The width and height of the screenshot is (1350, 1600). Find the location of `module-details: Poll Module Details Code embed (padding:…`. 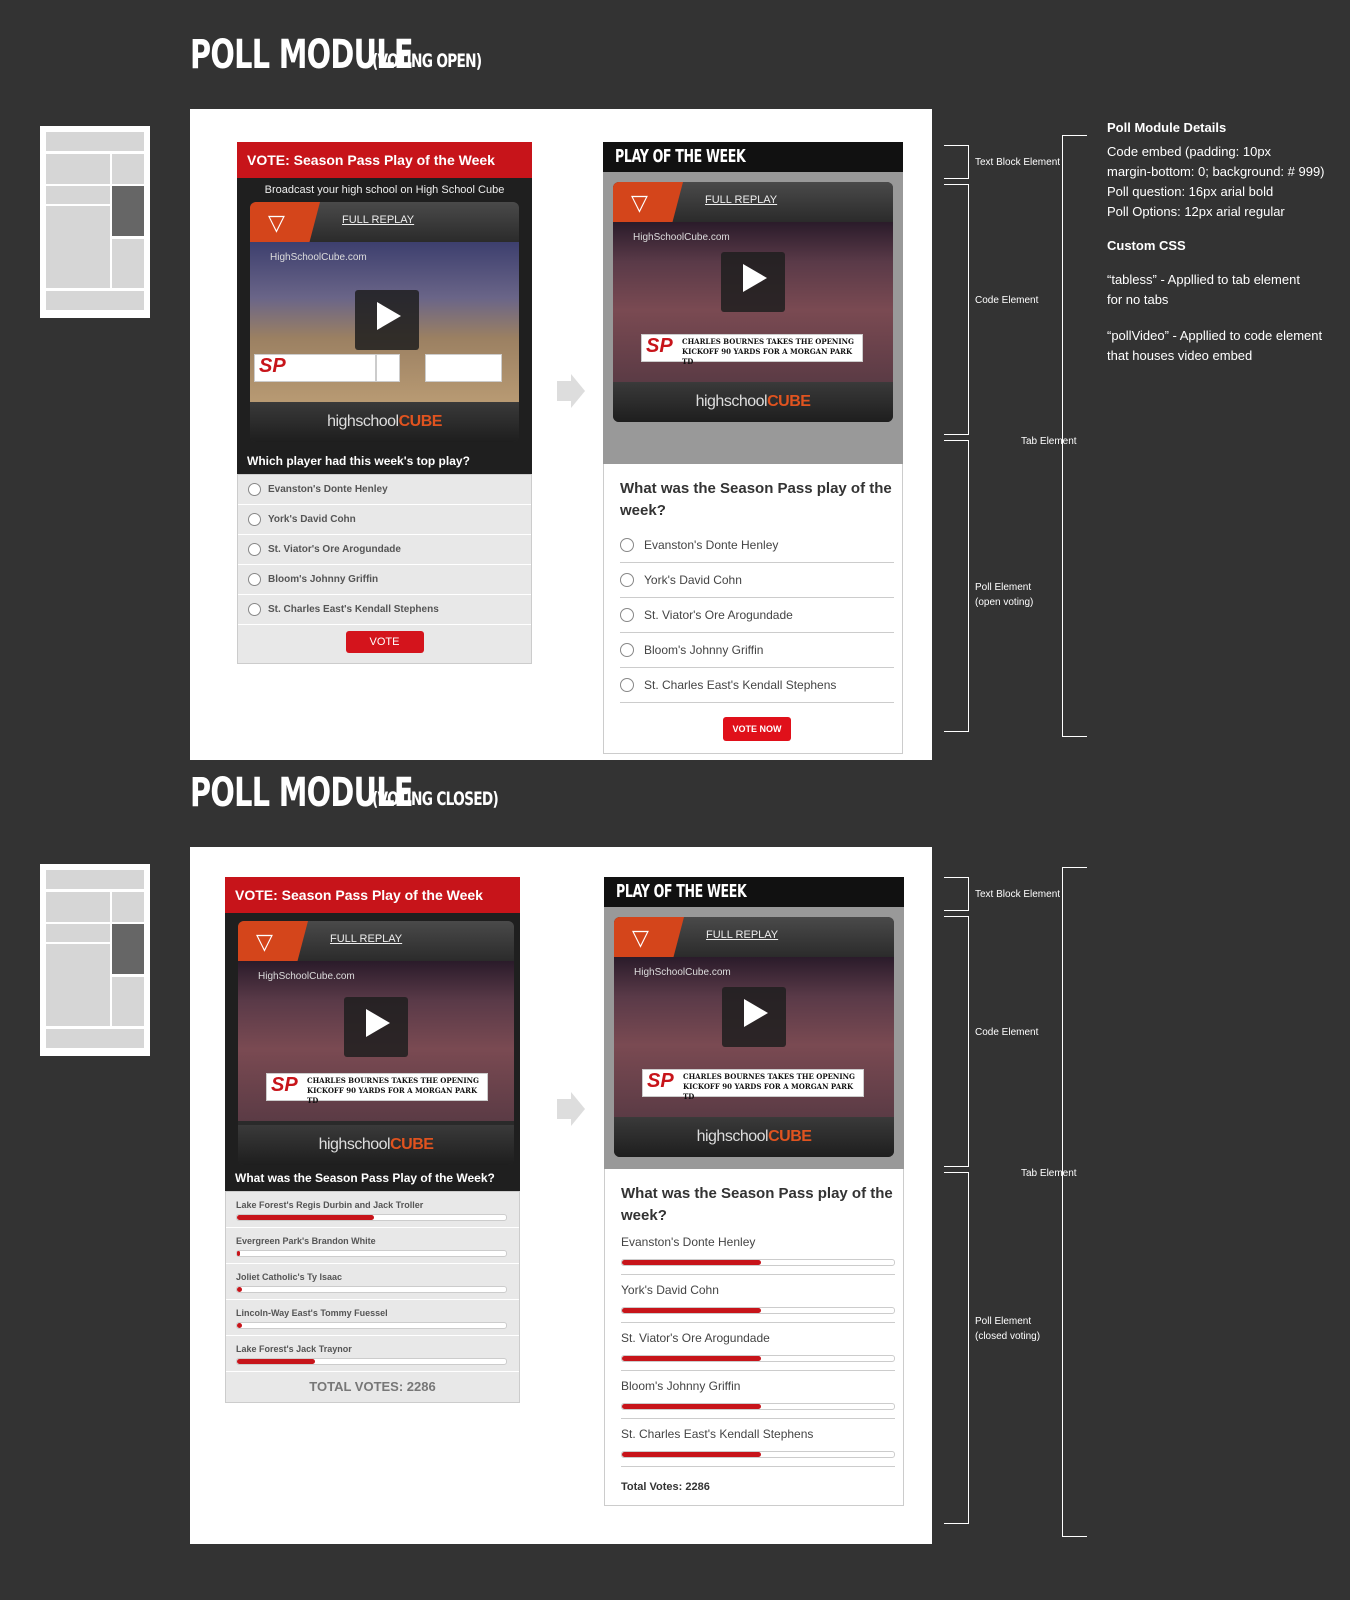

module-details: Poll Module Details Code embed (padding:… is located at coordinates (1216, 241).